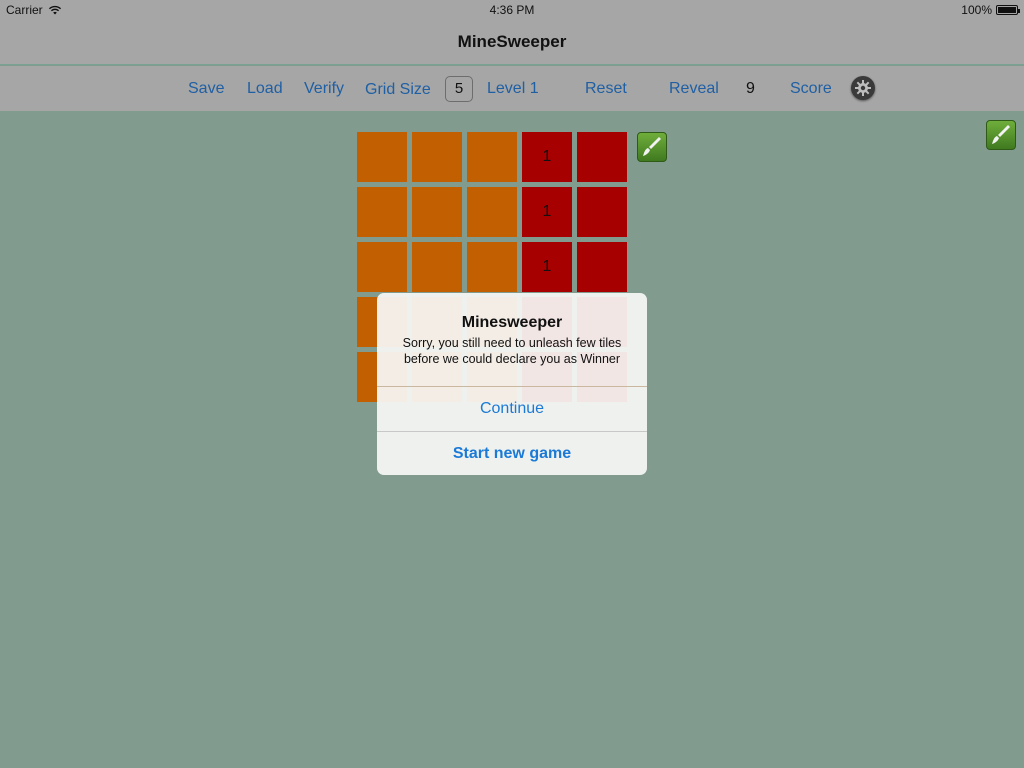 The image size is (1024, 768). I want to click on start-new-game-button: Start new game, so click(512, 453).